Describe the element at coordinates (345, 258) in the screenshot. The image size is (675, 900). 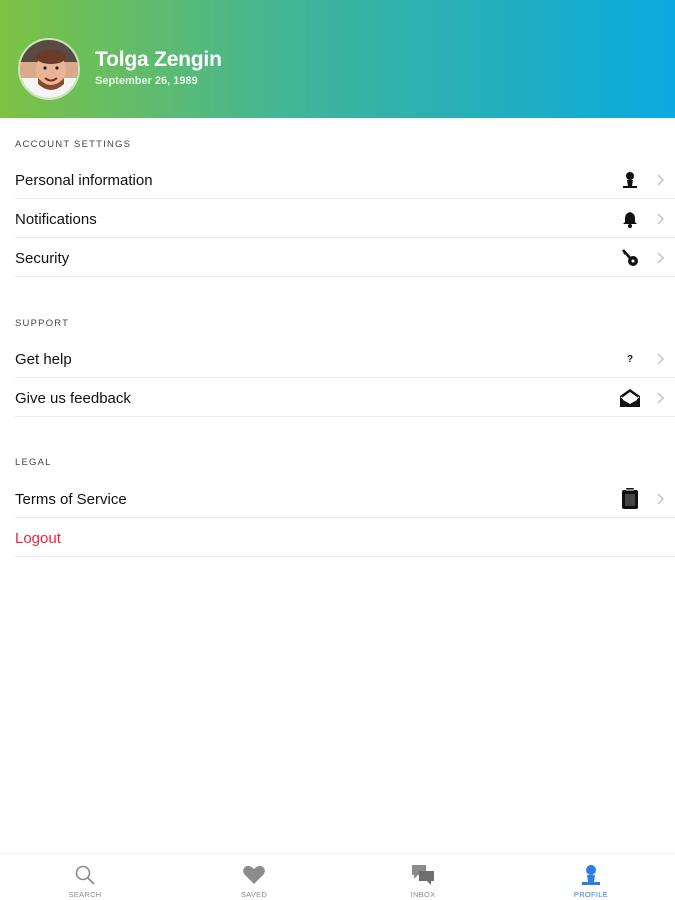
I see `row-security: Security` at that location.